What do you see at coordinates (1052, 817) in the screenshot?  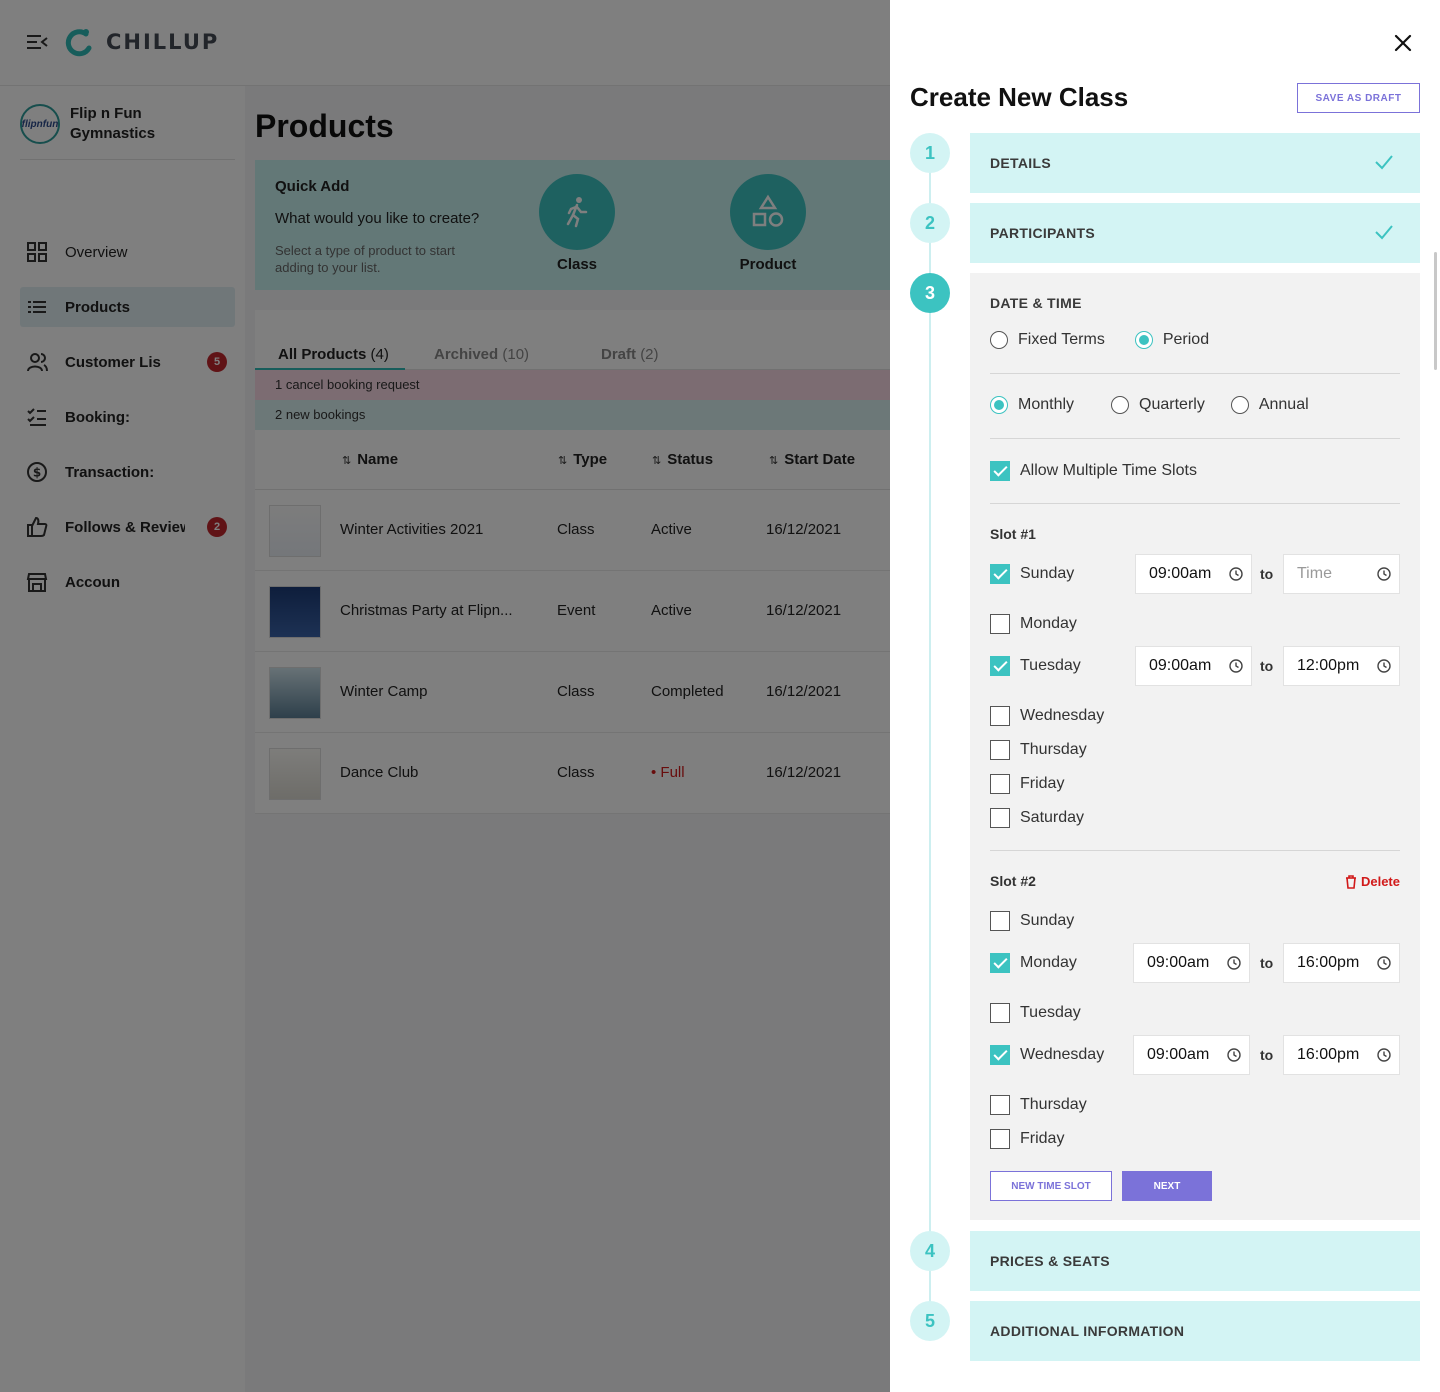 I see `day-label: Saturday` at bounding box center [1052, 817].